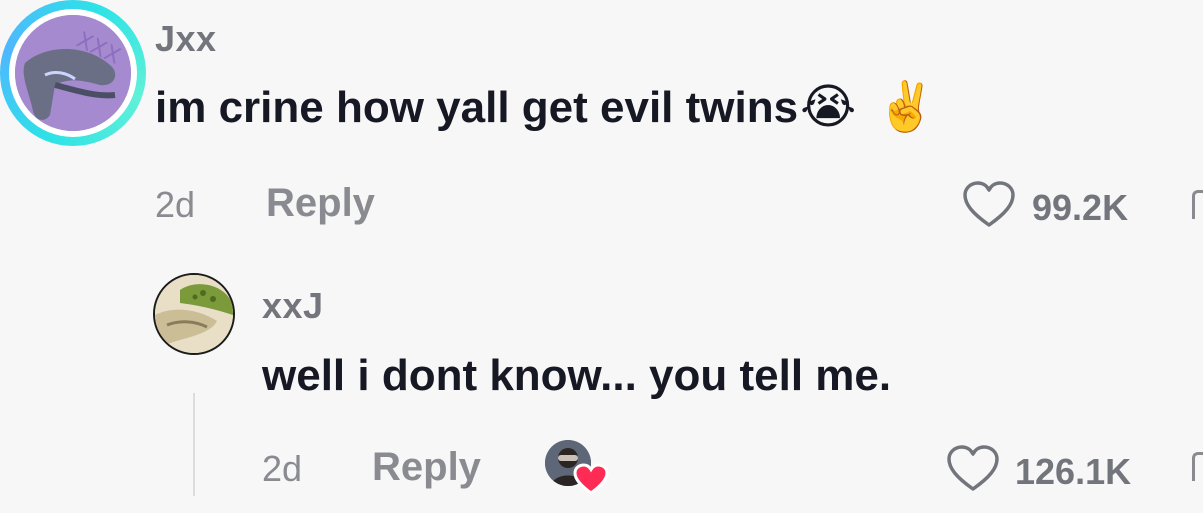  Describe the element at coordinates (175, 204) in the screenshot. I see `comment-age: 2d` at that location.